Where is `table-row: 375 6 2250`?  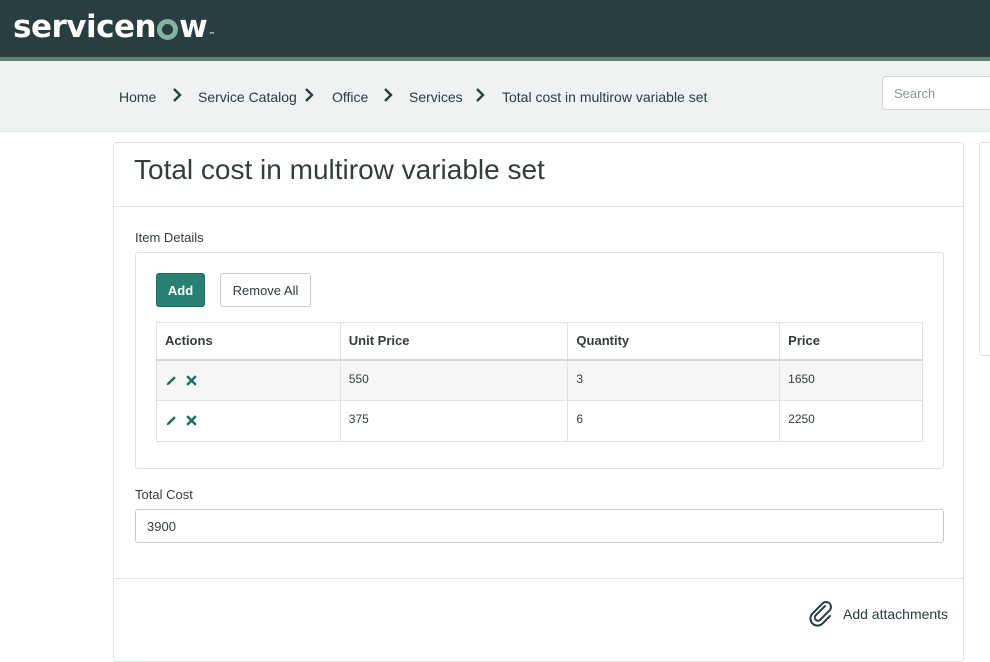 table-row: 375 6 2250 is located at coordinates (539, 421).